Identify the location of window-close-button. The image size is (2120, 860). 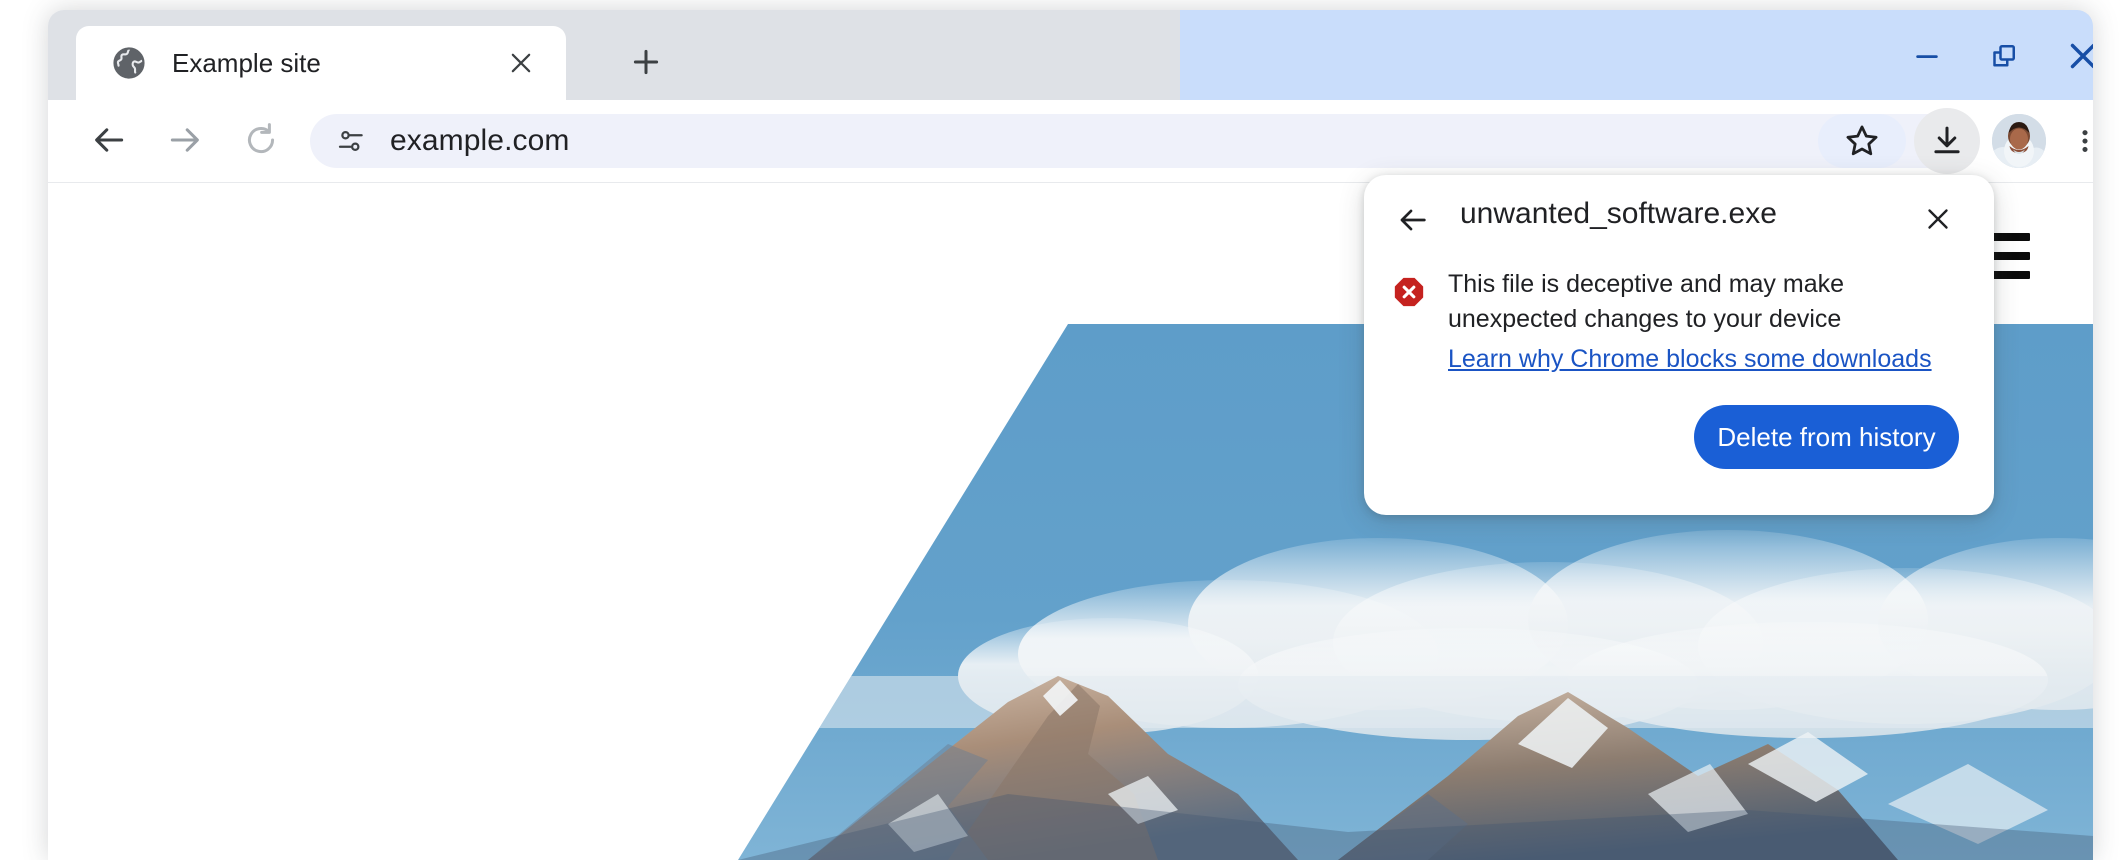
(2072, 56).